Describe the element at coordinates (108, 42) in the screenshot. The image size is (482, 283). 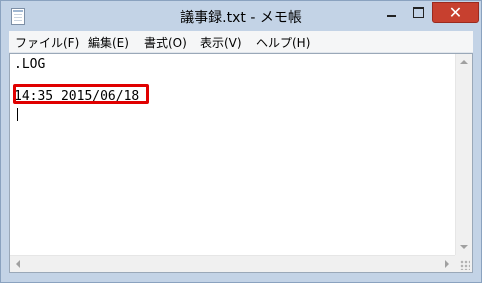
I see `menu-edit: 編集(E)` at that location.